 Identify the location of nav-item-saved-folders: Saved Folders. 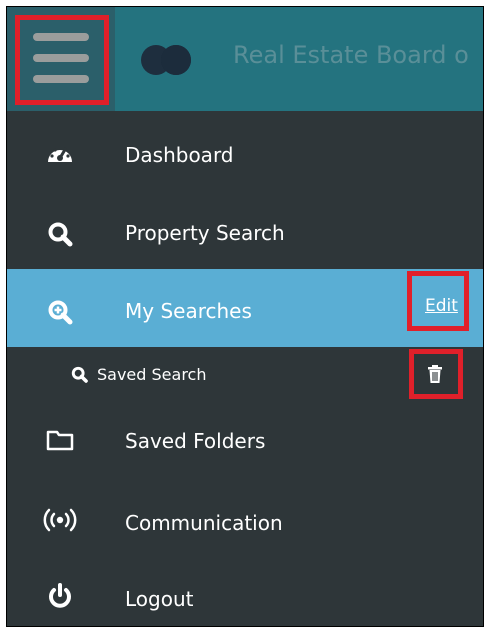
(245, 441).